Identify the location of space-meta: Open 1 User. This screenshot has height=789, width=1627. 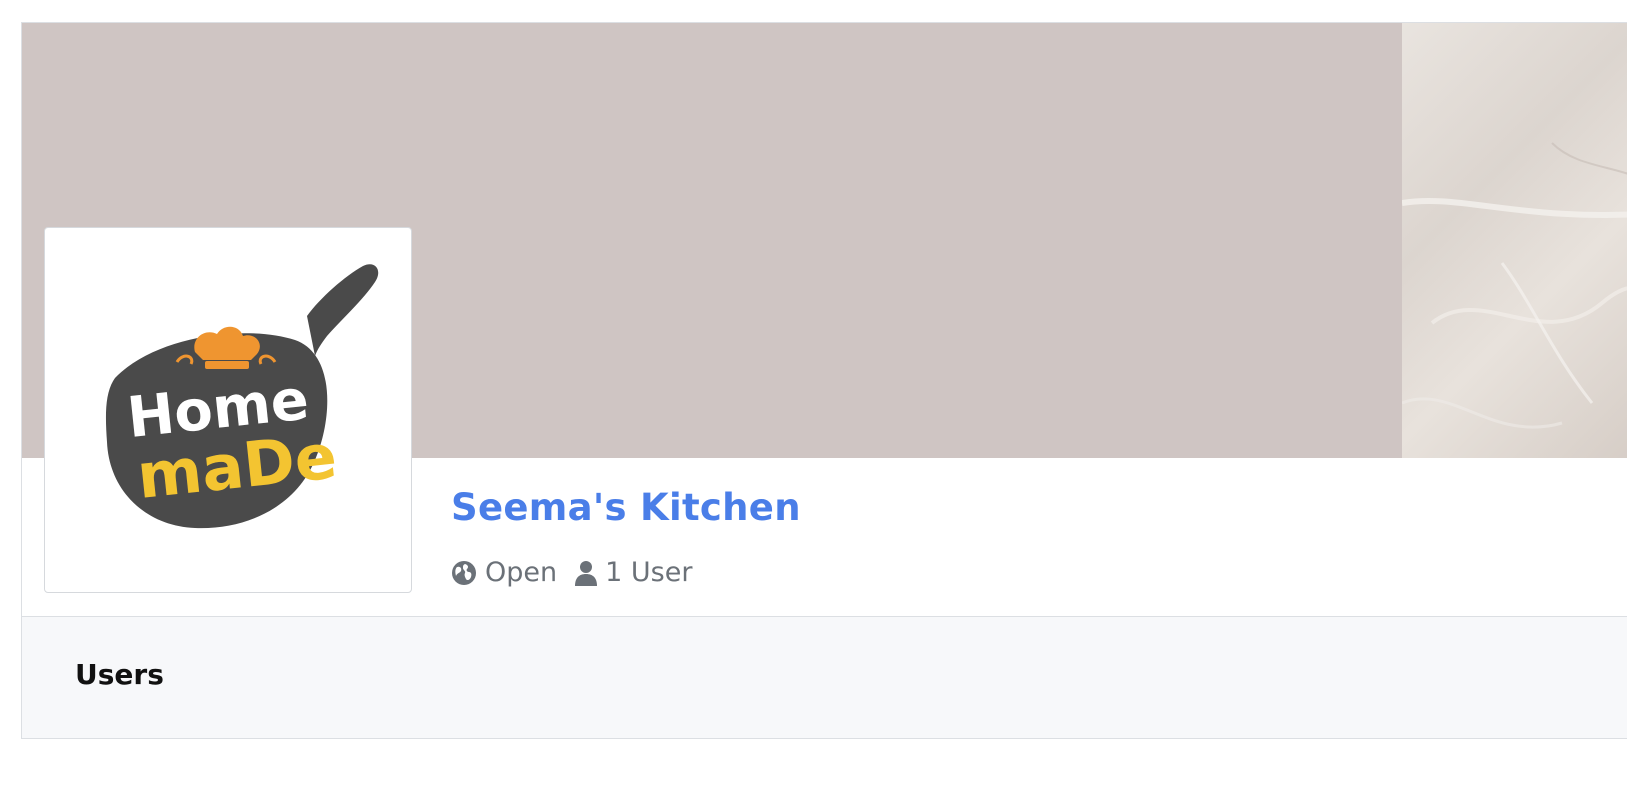
(580, 572).